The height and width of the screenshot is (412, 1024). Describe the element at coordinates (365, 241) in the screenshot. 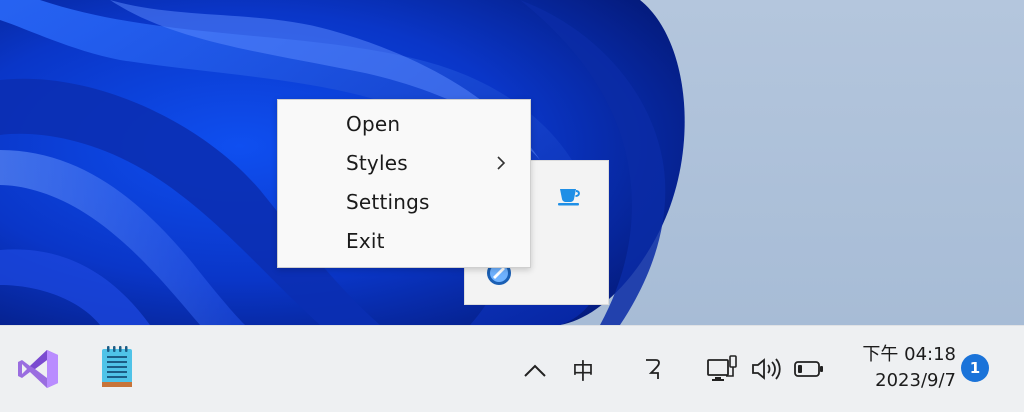

I see `menu-item-label: Exit` at that location.